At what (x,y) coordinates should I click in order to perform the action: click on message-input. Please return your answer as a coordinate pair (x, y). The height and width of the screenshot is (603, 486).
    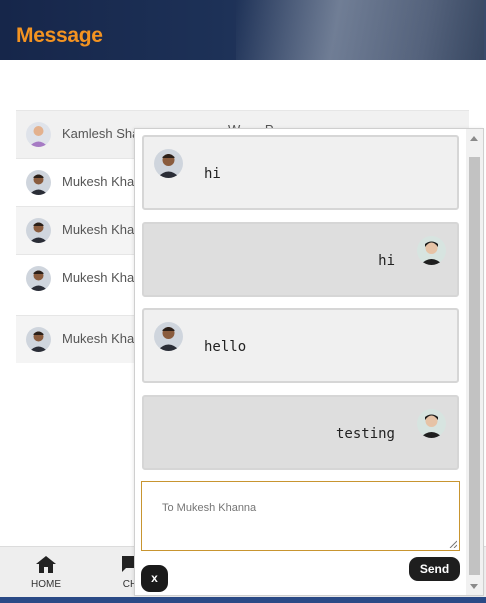
    Looking at the image, I should click on (300, 516).